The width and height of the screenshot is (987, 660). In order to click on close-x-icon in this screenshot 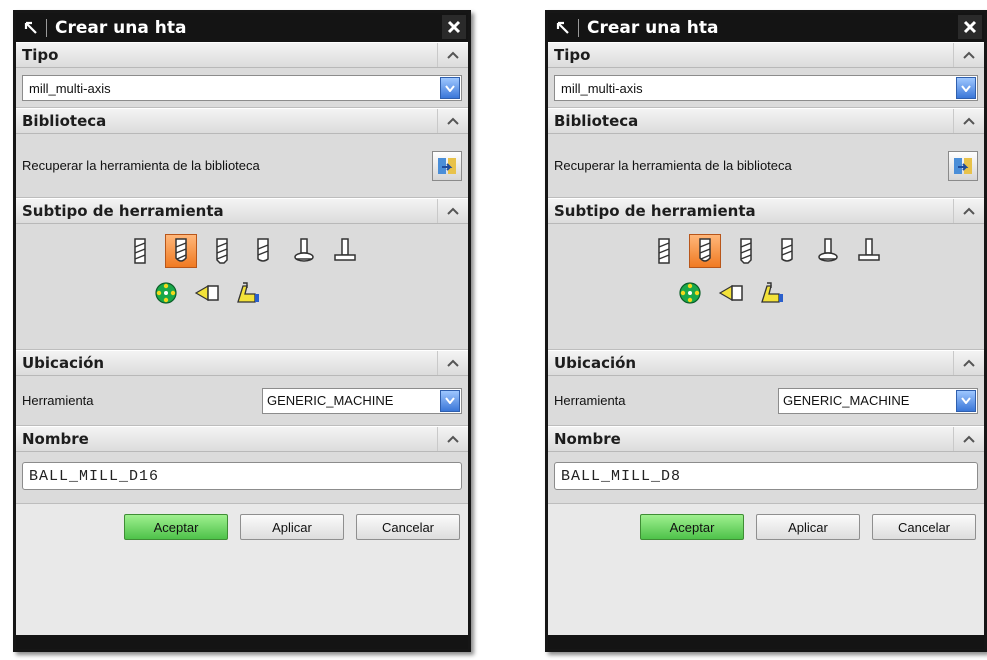, I will do `click(970, 27)`.